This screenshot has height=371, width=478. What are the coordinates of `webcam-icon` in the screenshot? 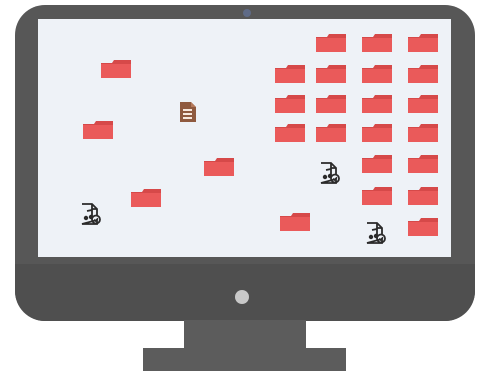 It's located at (247, 13).